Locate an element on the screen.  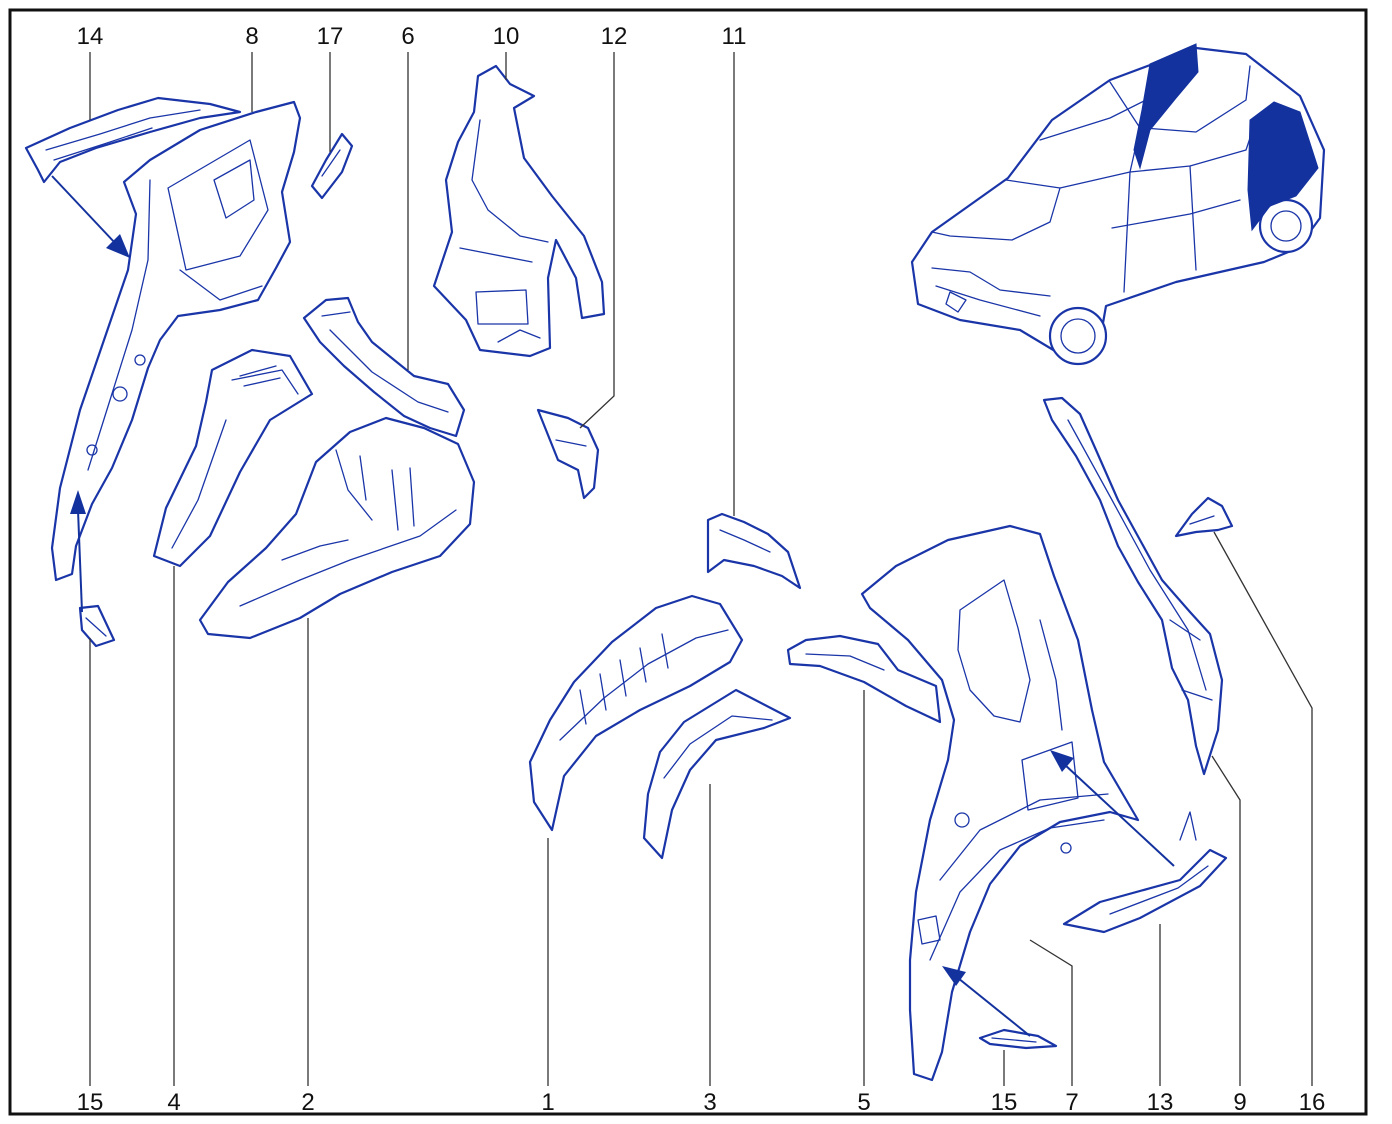
callout-7: 7 is located at coordinates (1071, 1102).